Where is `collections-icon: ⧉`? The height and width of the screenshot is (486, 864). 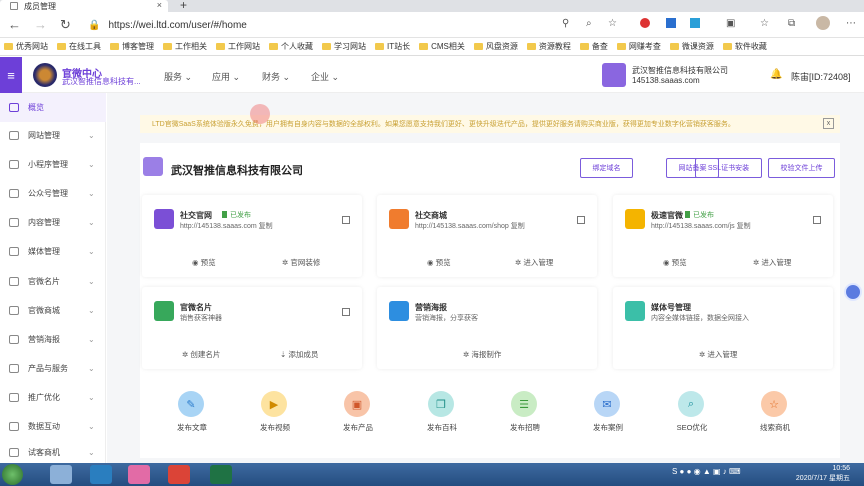
collections-icon: ⧉ is located at coordinates (791, 23).